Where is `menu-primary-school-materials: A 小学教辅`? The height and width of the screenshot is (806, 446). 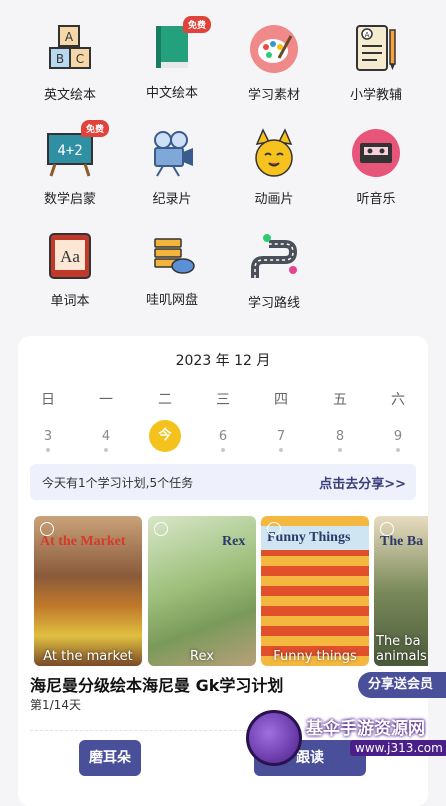
menu-primary-school-materials: A 小学教辅 is located at coordinates (376, 51).